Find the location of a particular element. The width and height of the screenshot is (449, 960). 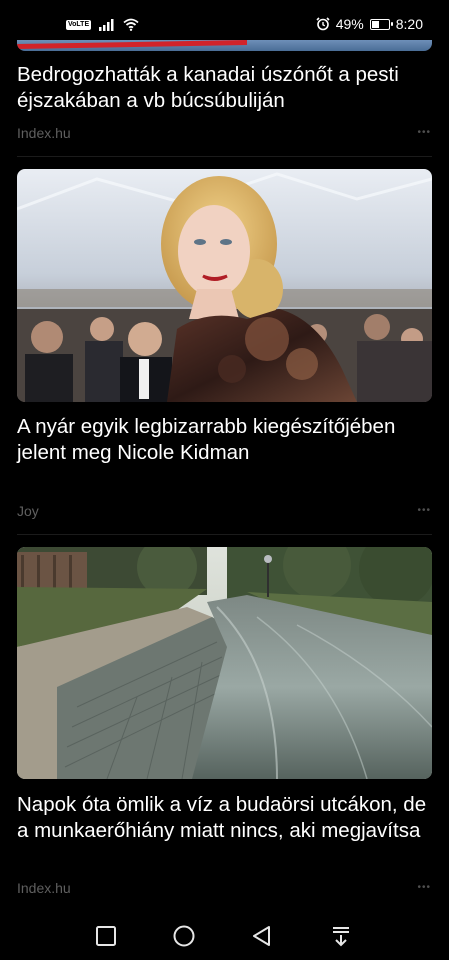

navigation-bar is located at coordinates (224, 935).